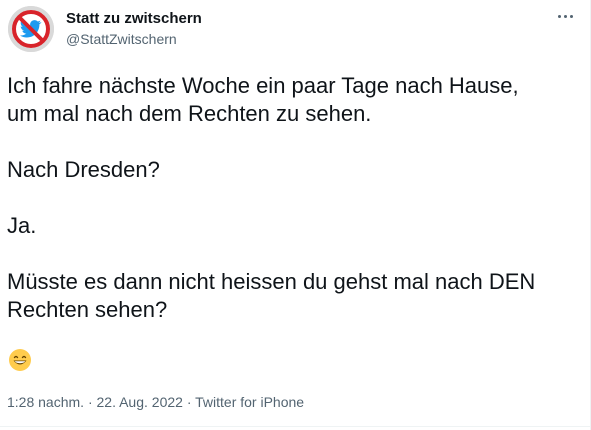 The width and height of the screenshot is (591, 430). Describe the element at coordinates (45, 402) in the screenshot. I see `tweet-time: 1:28 nachm.` at that location.